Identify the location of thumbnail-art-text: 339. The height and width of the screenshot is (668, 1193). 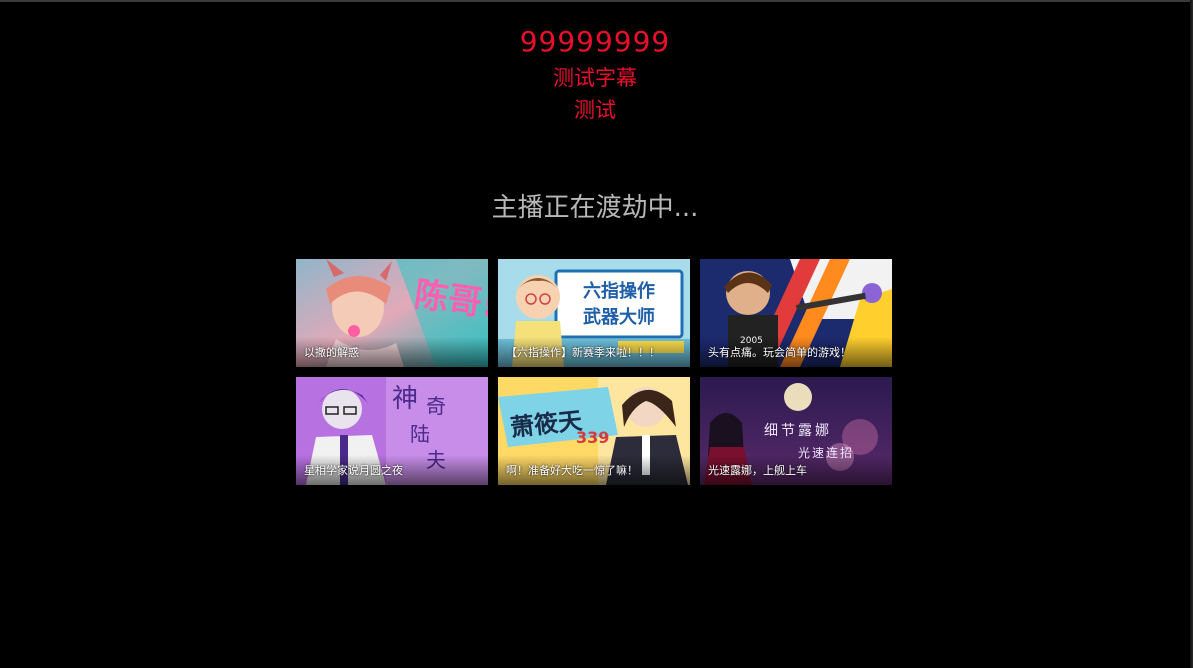
(592, 437).